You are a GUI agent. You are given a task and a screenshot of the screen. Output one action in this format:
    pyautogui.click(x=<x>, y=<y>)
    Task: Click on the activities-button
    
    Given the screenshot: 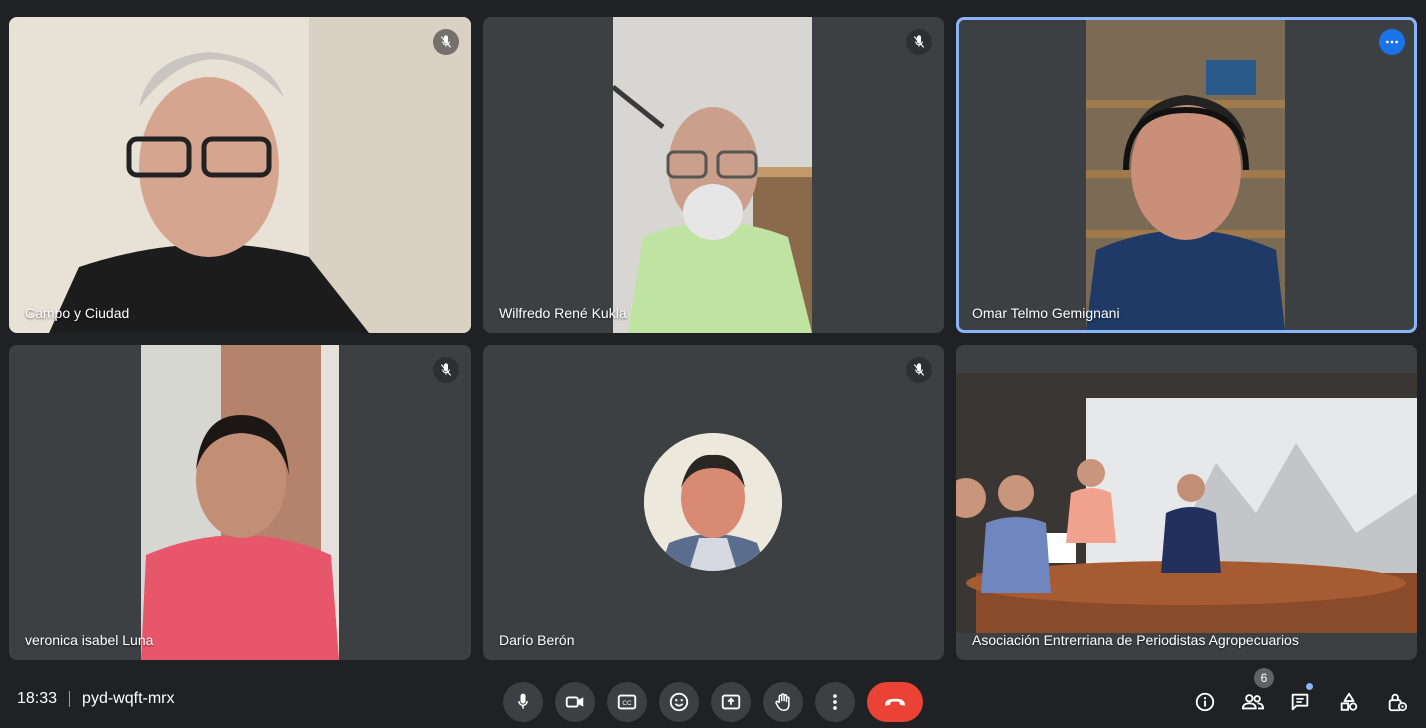 What is the action you would take?
    pyautogui.click(x=1349, y=702)
    